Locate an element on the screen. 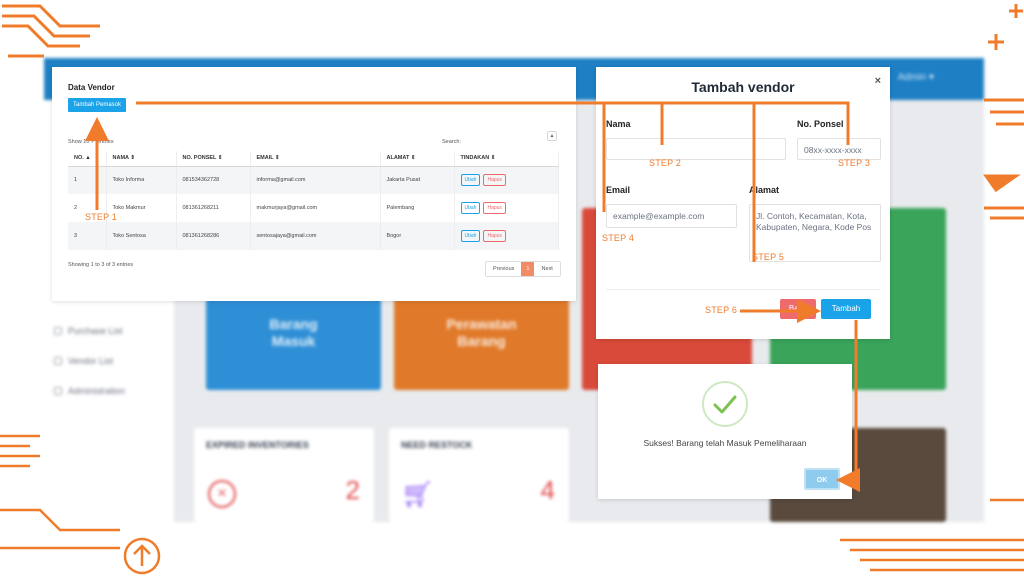 Image resolution: width=1024 pixels, height=576 pixels. ponsel-label: No. Ponsel is located at coordinates (820, 124).